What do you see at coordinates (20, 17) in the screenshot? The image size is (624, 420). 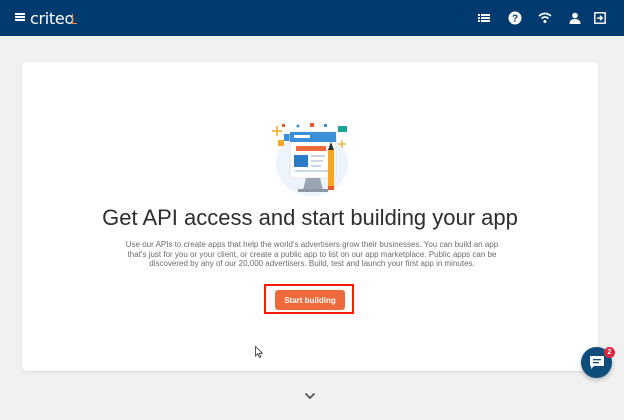 I see `hamburger-menu-icon` at bounding box center [20, 17].